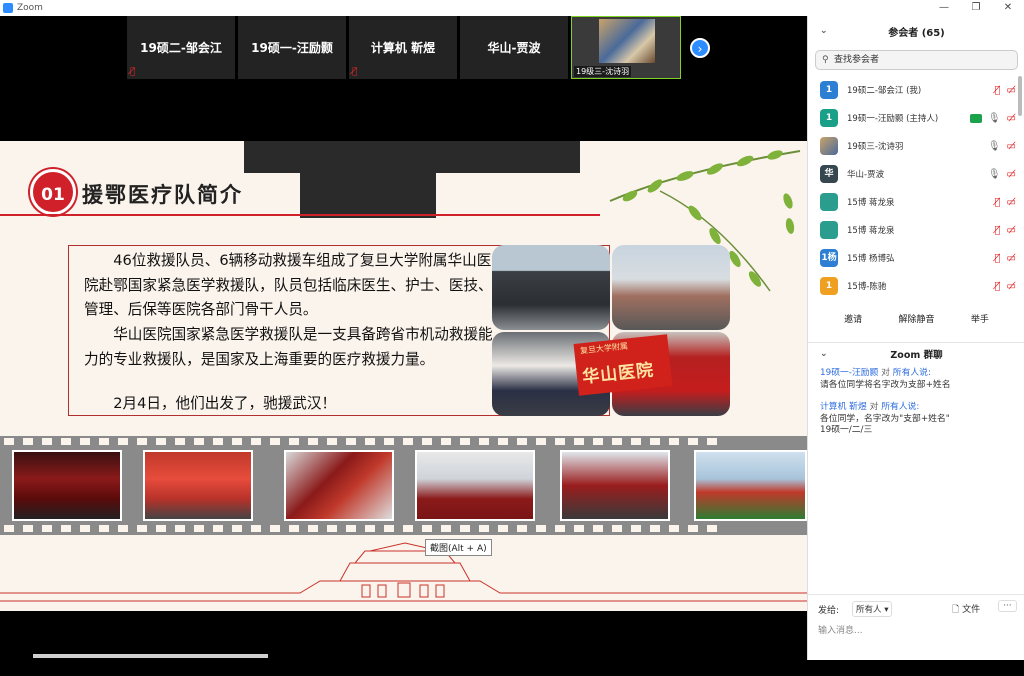 This screenshot has height=676, width=1024. What do you see at coordinates (512, 8) in the screenshot?
I see `title-bar: Zoom — ❐ ✕` at bounding box center [512, 8].